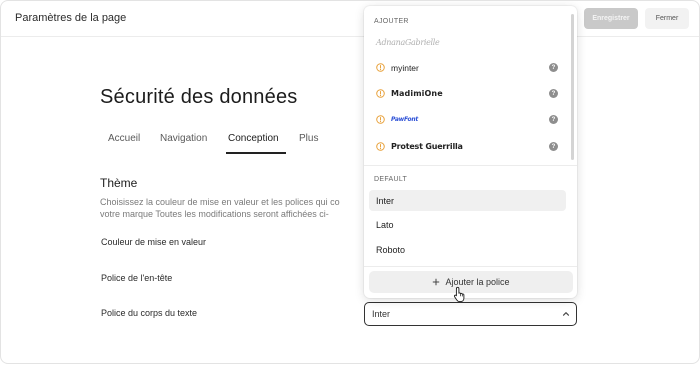  Describe the element at coordinates (308, 138) in the screenshot. I see `tab-plus: Plus` at that location.